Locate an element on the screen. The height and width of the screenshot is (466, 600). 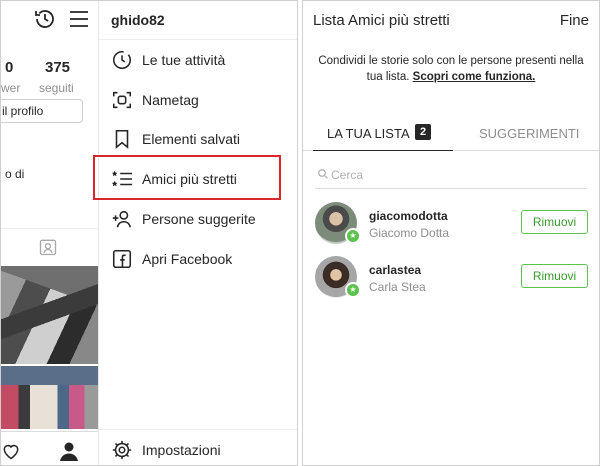
list-tabs: LA TUA LISTA 2 SUGGERIMENTI is located at coordinates (451, 134).